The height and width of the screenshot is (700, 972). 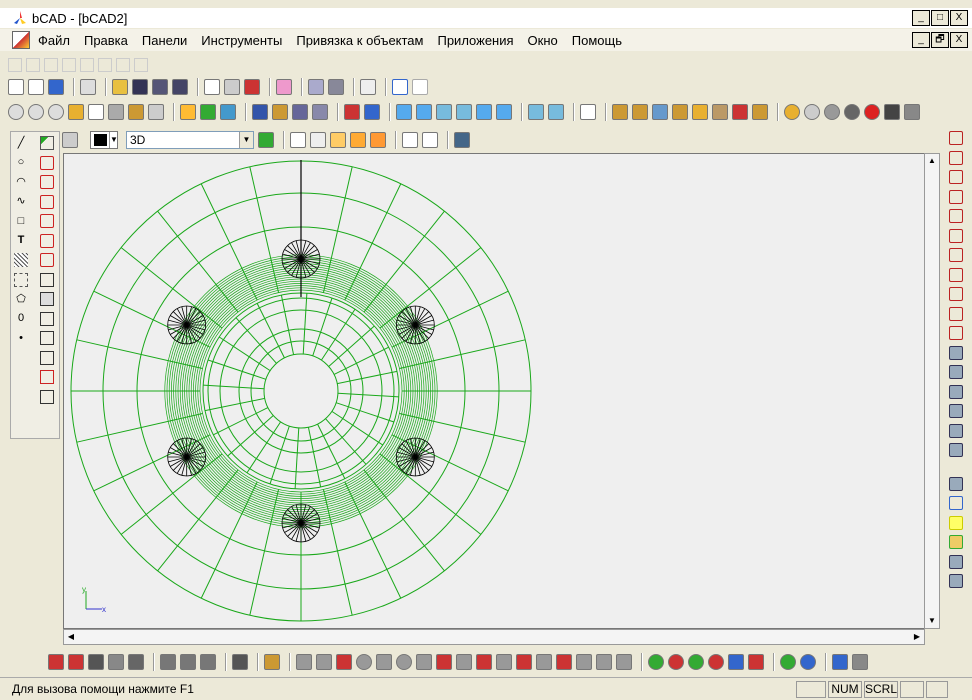 What do you see at coordinates (430, 140) in the screenshot?
I see `cube-persp-icon` at bounding box center [430, 140].